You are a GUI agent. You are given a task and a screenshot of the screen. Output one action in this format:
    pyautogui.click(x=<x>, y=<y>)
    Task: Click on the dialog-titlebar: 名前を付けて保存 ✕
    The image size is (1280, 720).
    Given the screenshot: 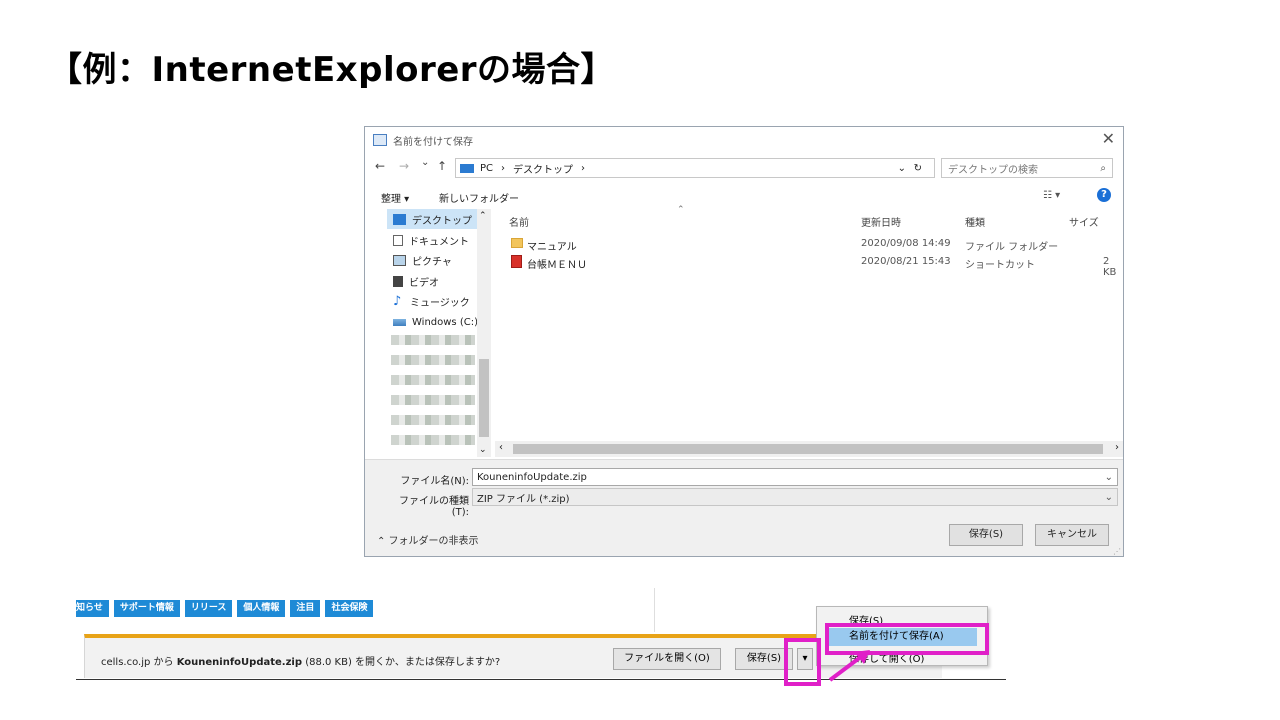 What is the action you would take?
    pyautogui.click(x=744, y=140)
    